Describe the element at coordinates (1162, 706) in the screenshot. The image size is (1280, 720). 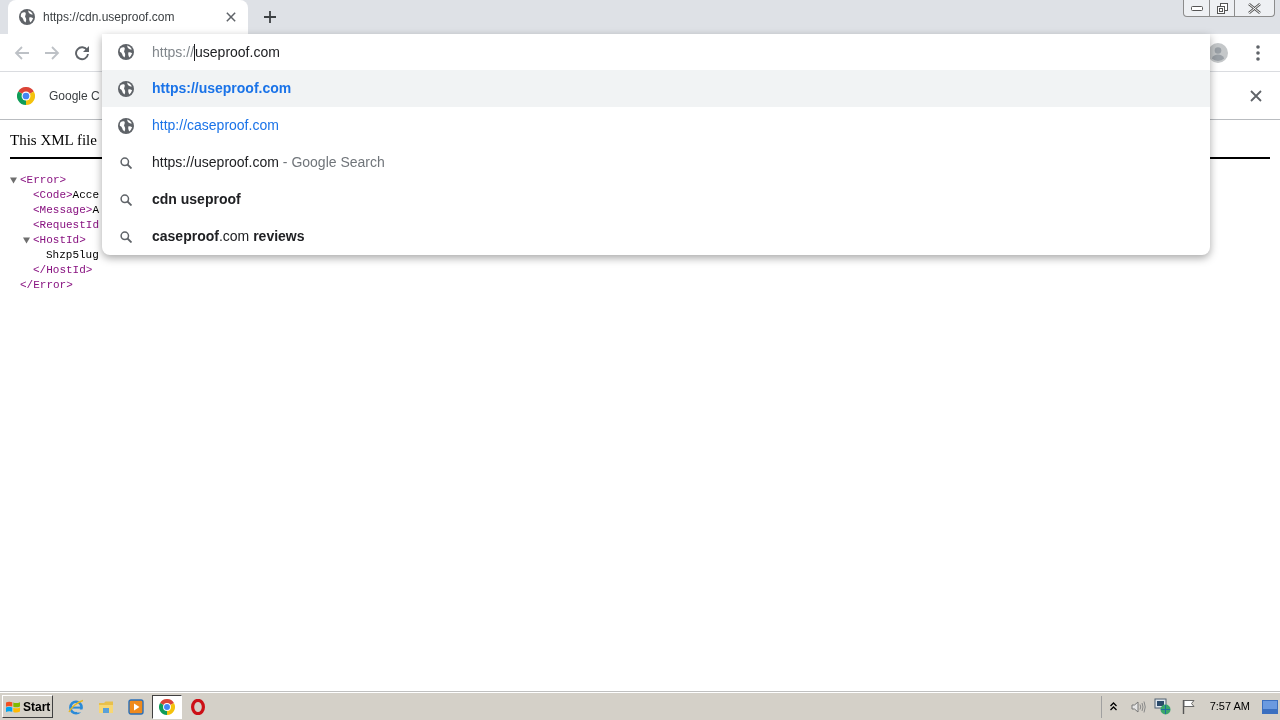
I see `network-icon` at that location.